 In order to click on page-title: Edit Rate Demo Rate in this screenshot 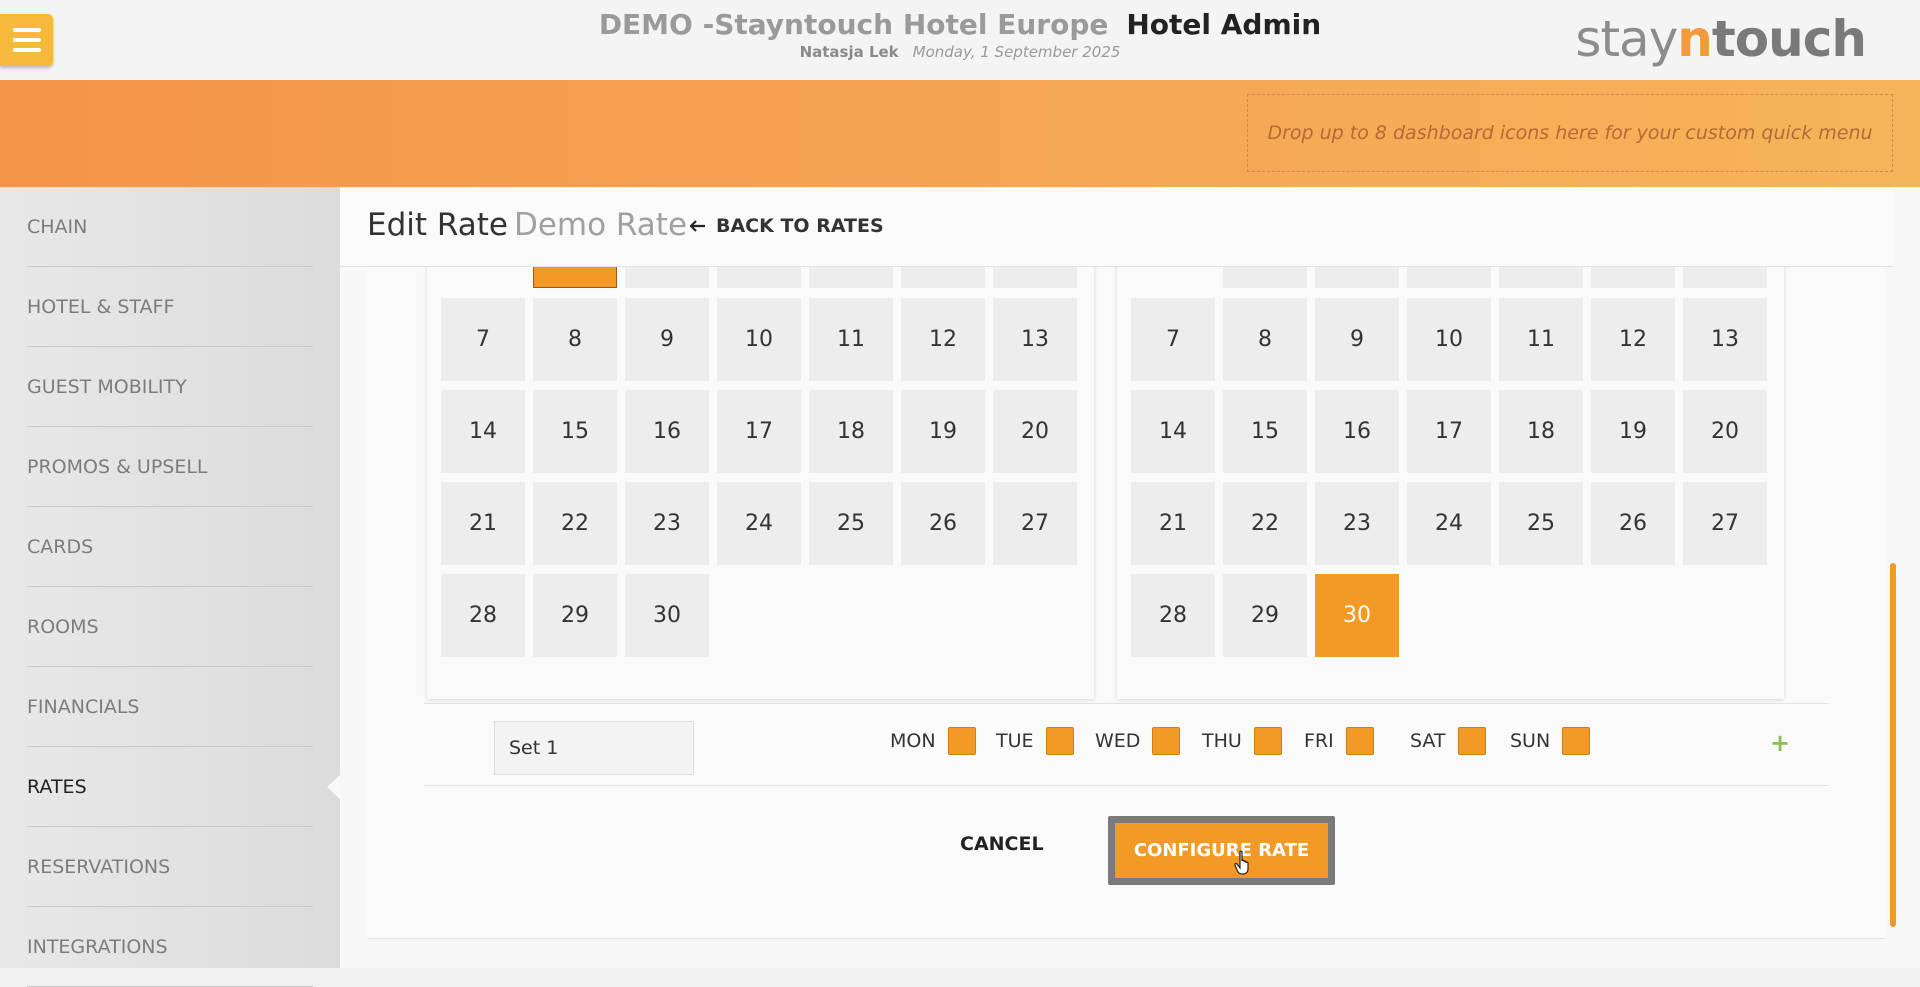, I will do `click(527, 225)`.